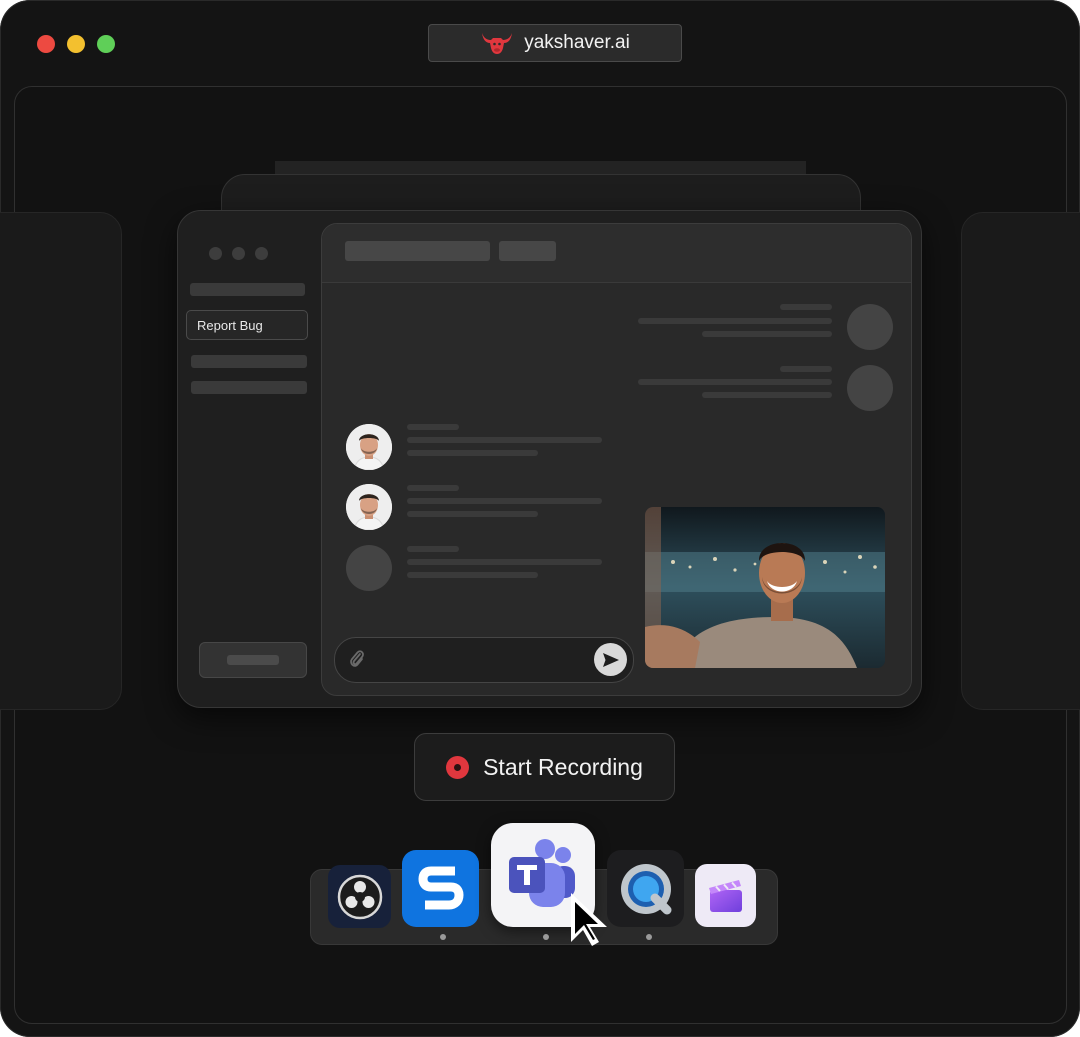  What do you see at coordinates (765, 587) in the screenshot?
I see `webcam-video-preview` at bounding box center [765, 587].